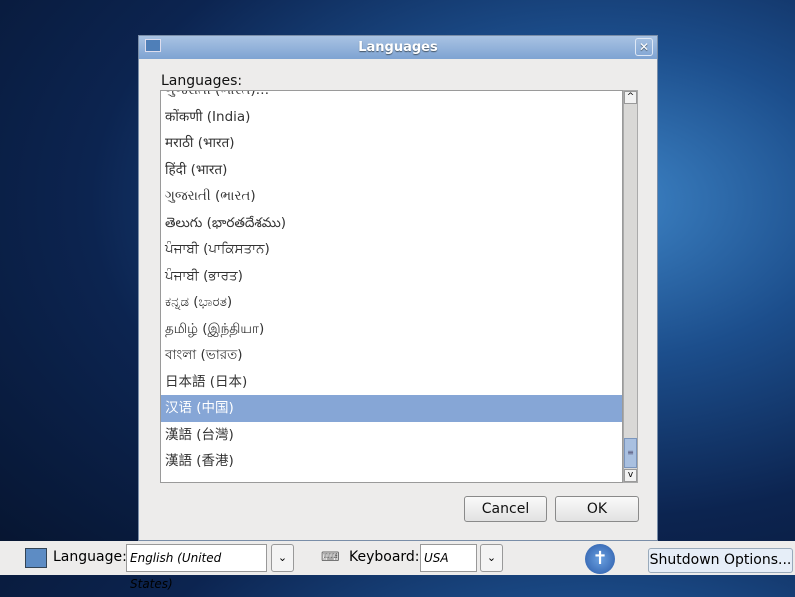  What do you see at coordinates (630, 475) in the screenshot?
I see `scroll-down-icon: v` at bounding box center [630, 475].